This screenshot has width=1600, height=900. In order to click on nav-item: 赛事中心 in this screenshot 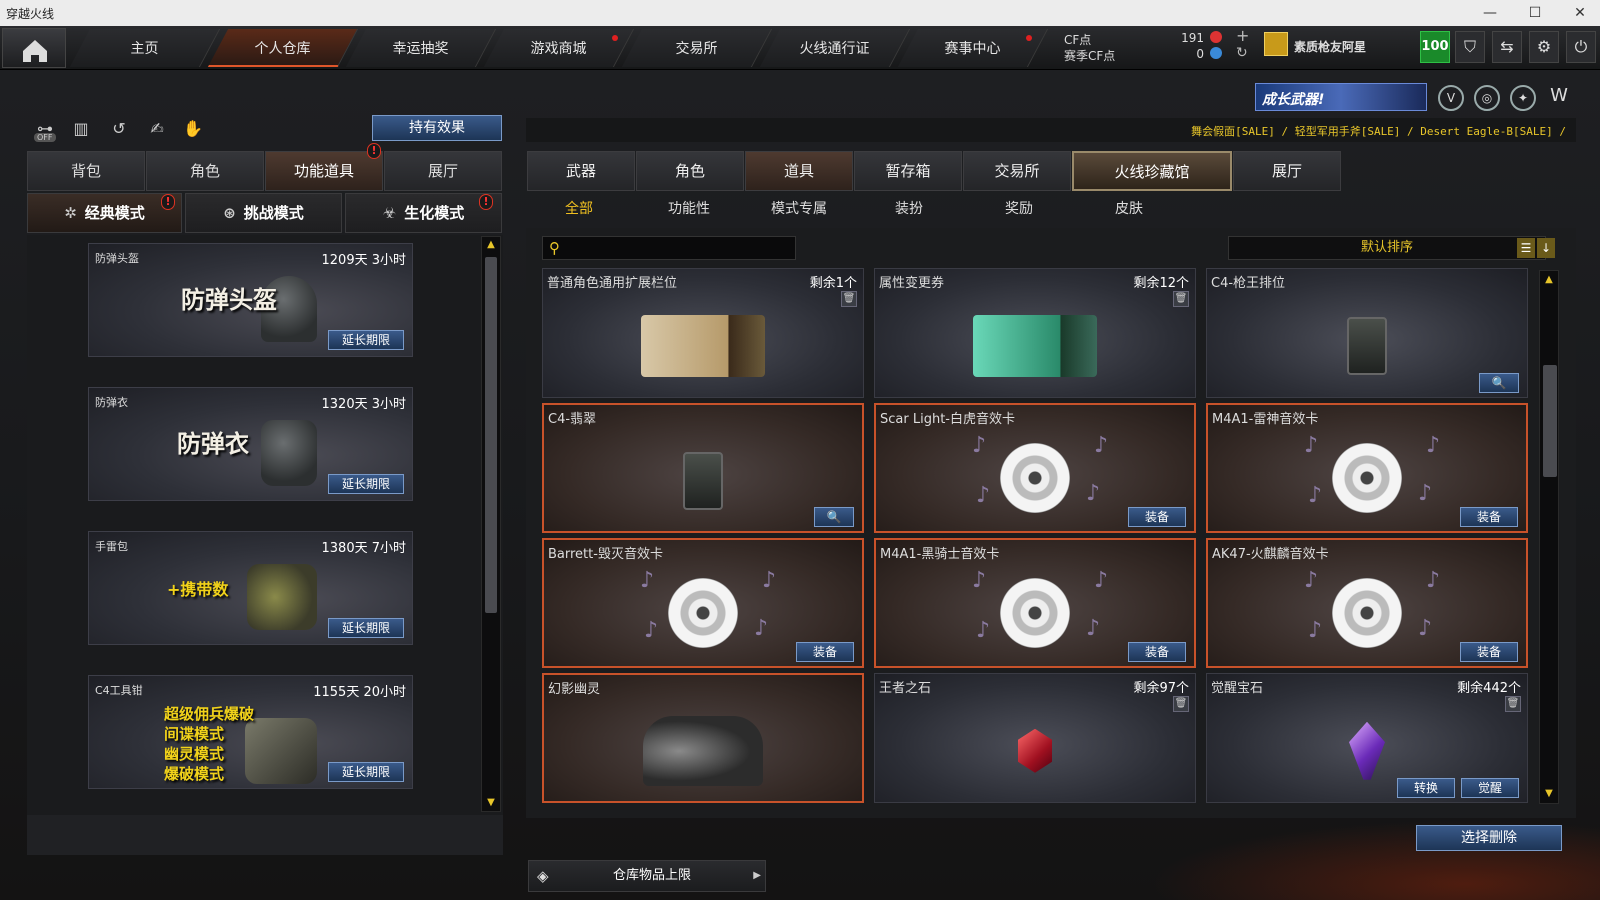, I will do `click(973, 48)`.